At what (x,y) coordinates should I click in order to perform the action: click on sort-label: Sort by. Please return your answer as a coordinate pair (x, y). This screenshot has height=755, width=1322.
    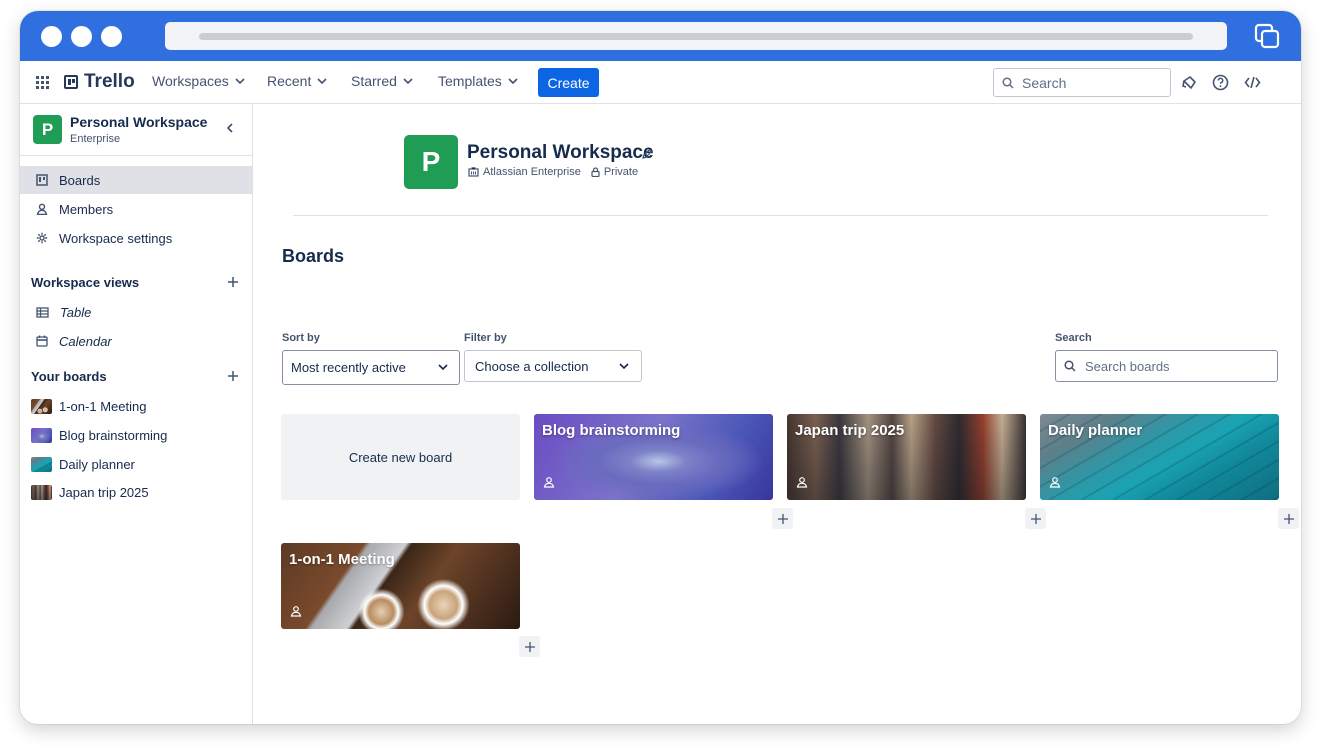
    Looking at the image, I should click on (301, 338).